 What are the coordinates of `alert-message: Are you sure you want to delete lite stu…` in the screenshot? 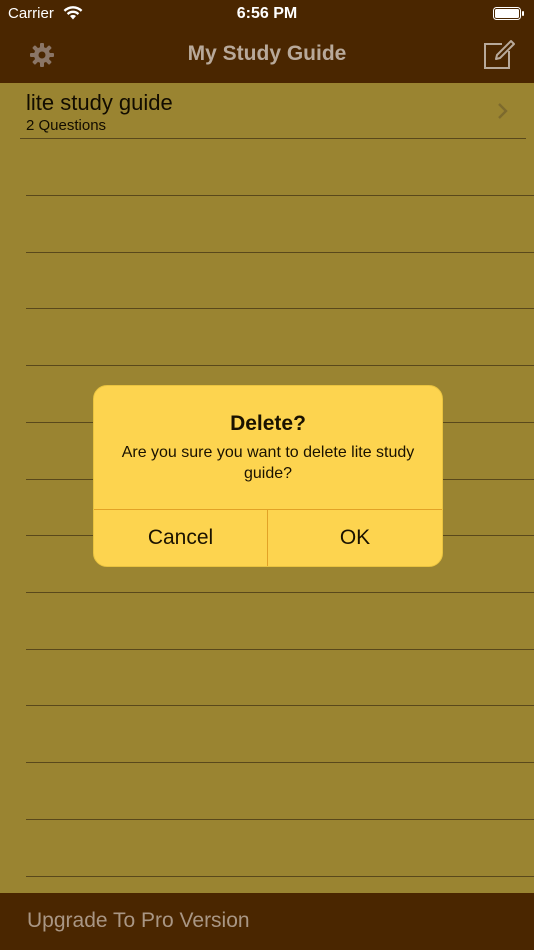 It's located at (268, 463).